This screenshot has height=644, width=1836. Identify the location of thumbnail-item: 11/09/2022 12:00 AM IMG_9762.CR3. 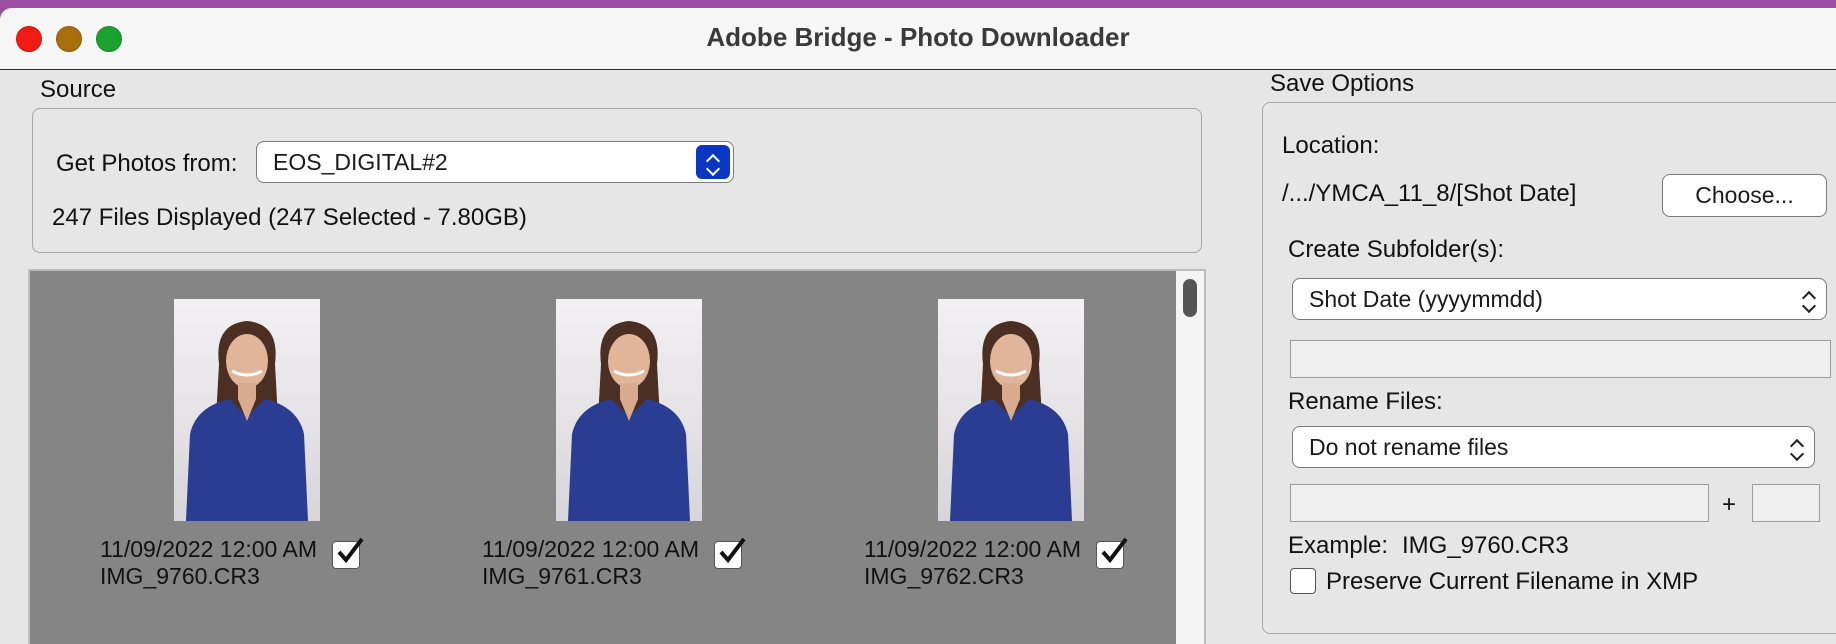
(984, 431).